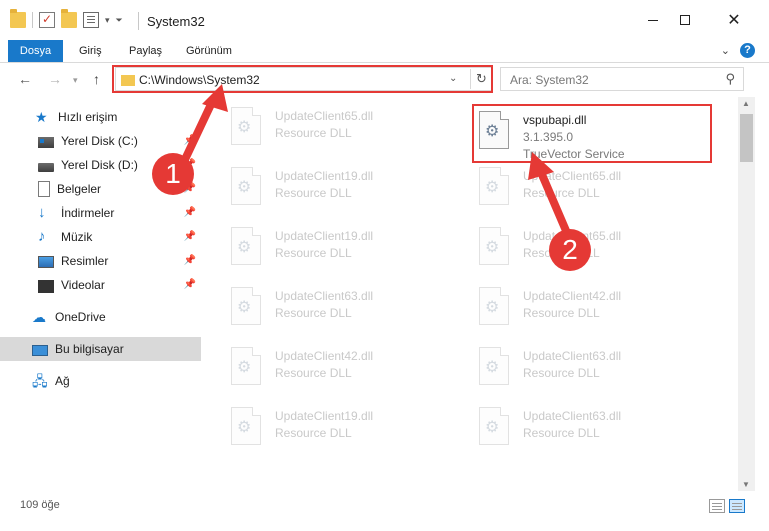  What do you see at coordinates (209, 51) in the screenshot?
I see `tab-view: Görünüm` at bounding box center [209, 51].